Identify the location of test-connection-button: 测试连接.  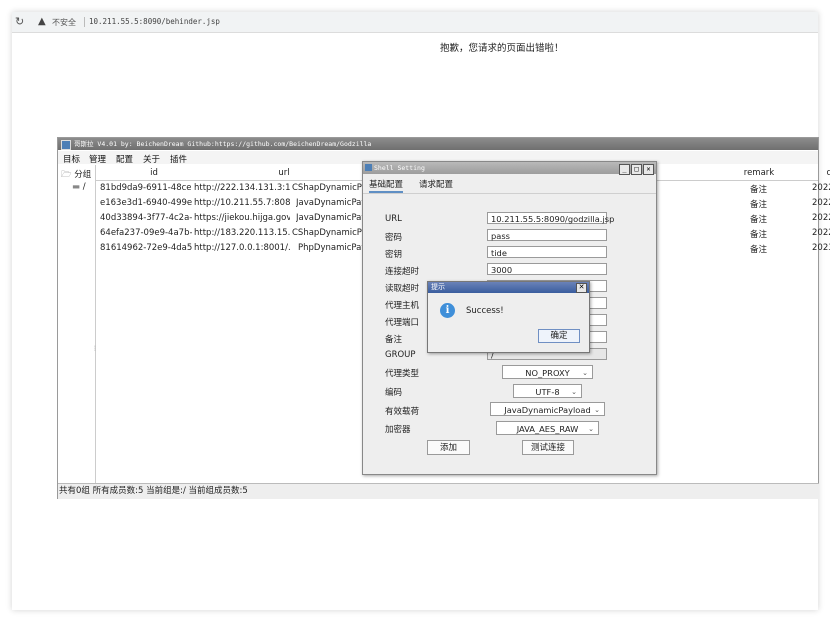
(548, 447).